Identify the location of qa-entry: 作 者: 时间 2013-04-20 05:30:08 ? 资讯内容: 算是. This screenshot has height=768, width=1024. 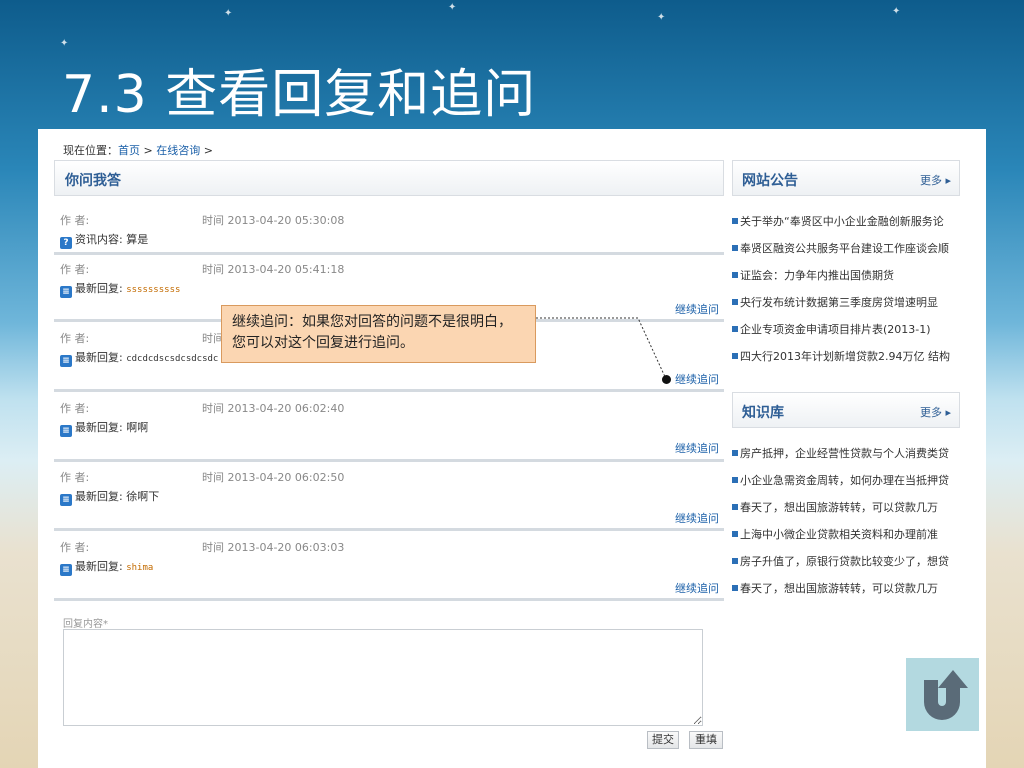
(389, 237).